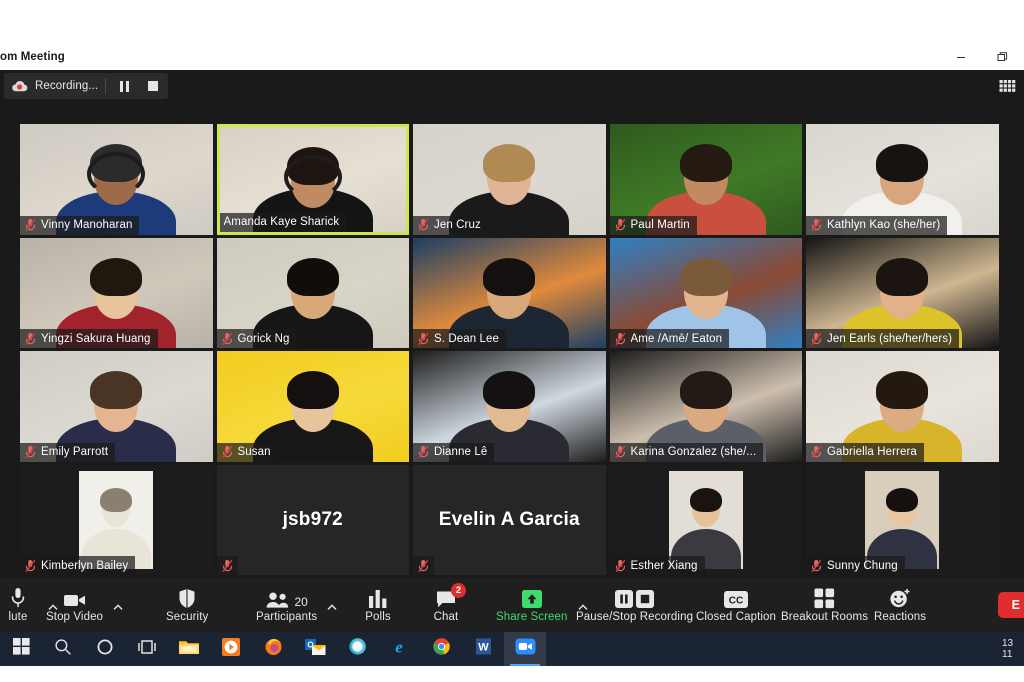 This screenshot has width=1024, height=682. Describe the element at coordinates (96, 338) in the screenshot. I see `participant-name: Yingzi Sakura Huang` at that location.